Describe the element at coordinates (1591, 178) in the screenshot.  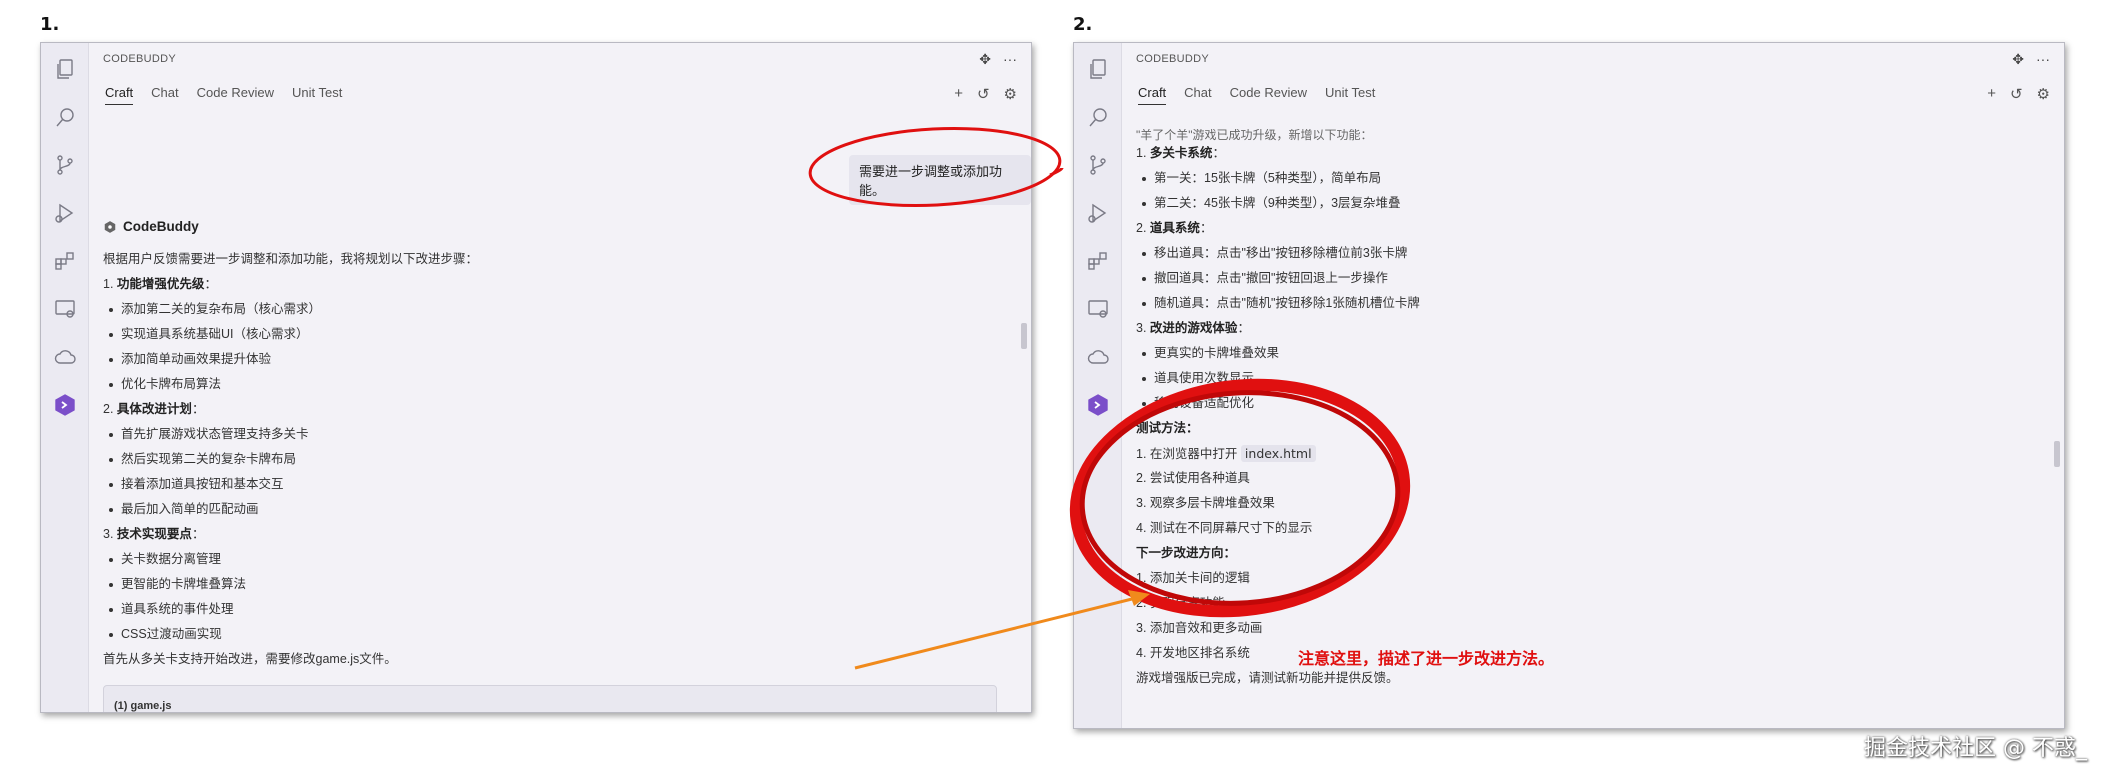
I see `list-item: 第一关：15张卡牌（5种类型），简单布局` at that location.